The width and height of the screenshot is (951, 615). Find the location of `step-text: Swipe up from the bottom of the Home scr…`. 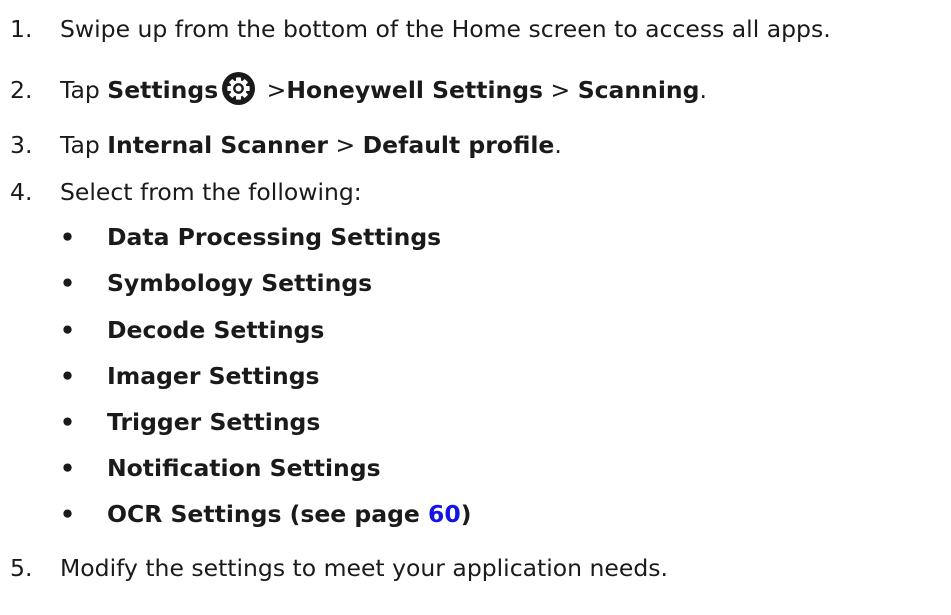

step-text: Swipe up from the bottom of the Home scr… is located at coordinates (445, 29).